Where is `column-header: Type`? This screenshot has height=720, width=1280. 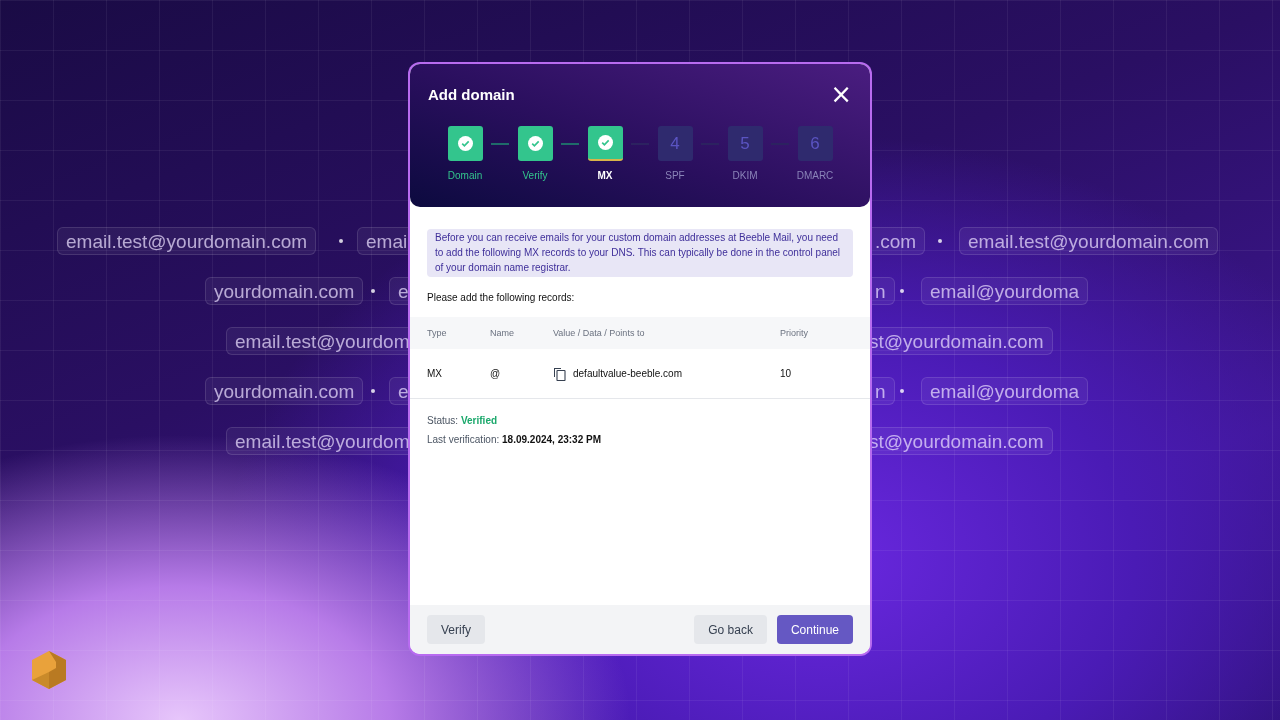
column-header: Type is located at coordinates (437, 333).